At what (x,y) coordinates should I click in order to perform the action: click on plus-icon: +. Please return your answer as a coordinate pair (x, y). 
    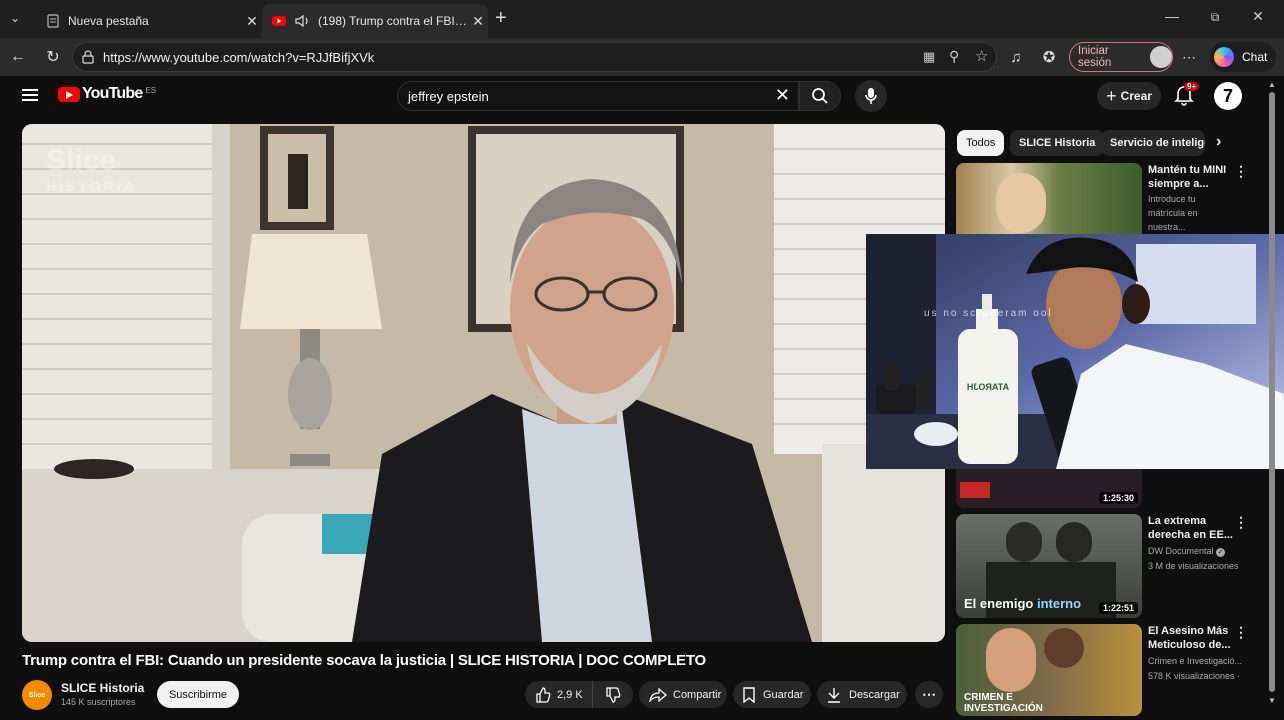
    Looking at the image, I should click on (1111, 95).